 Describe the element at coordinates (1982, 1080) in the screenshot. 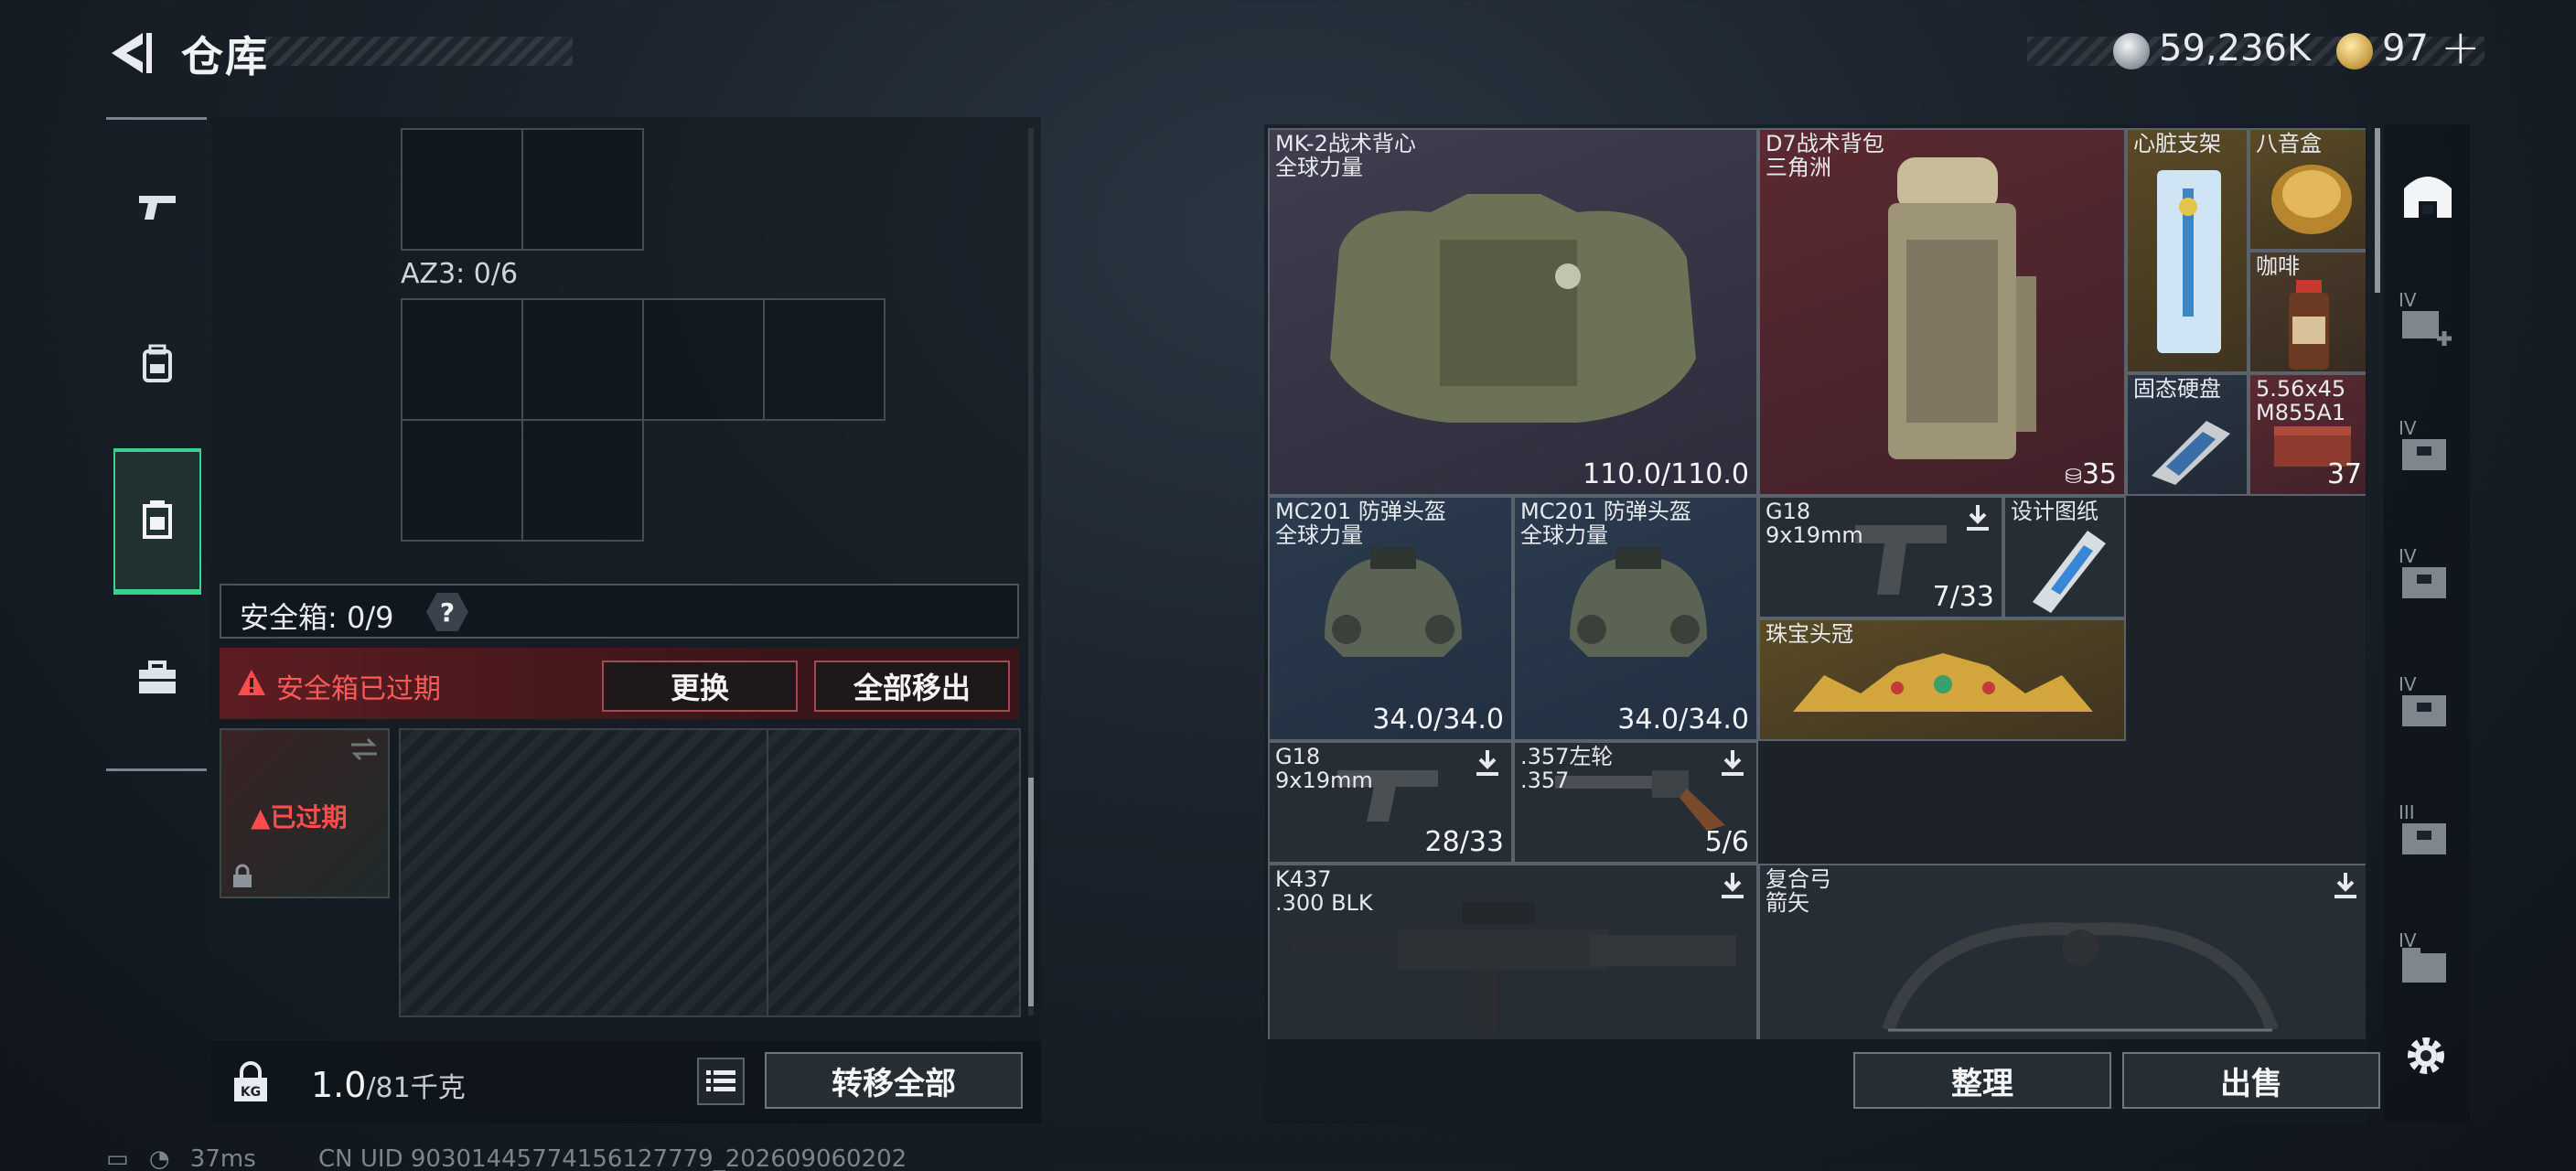

I see `sort-button: 整理` at that location.